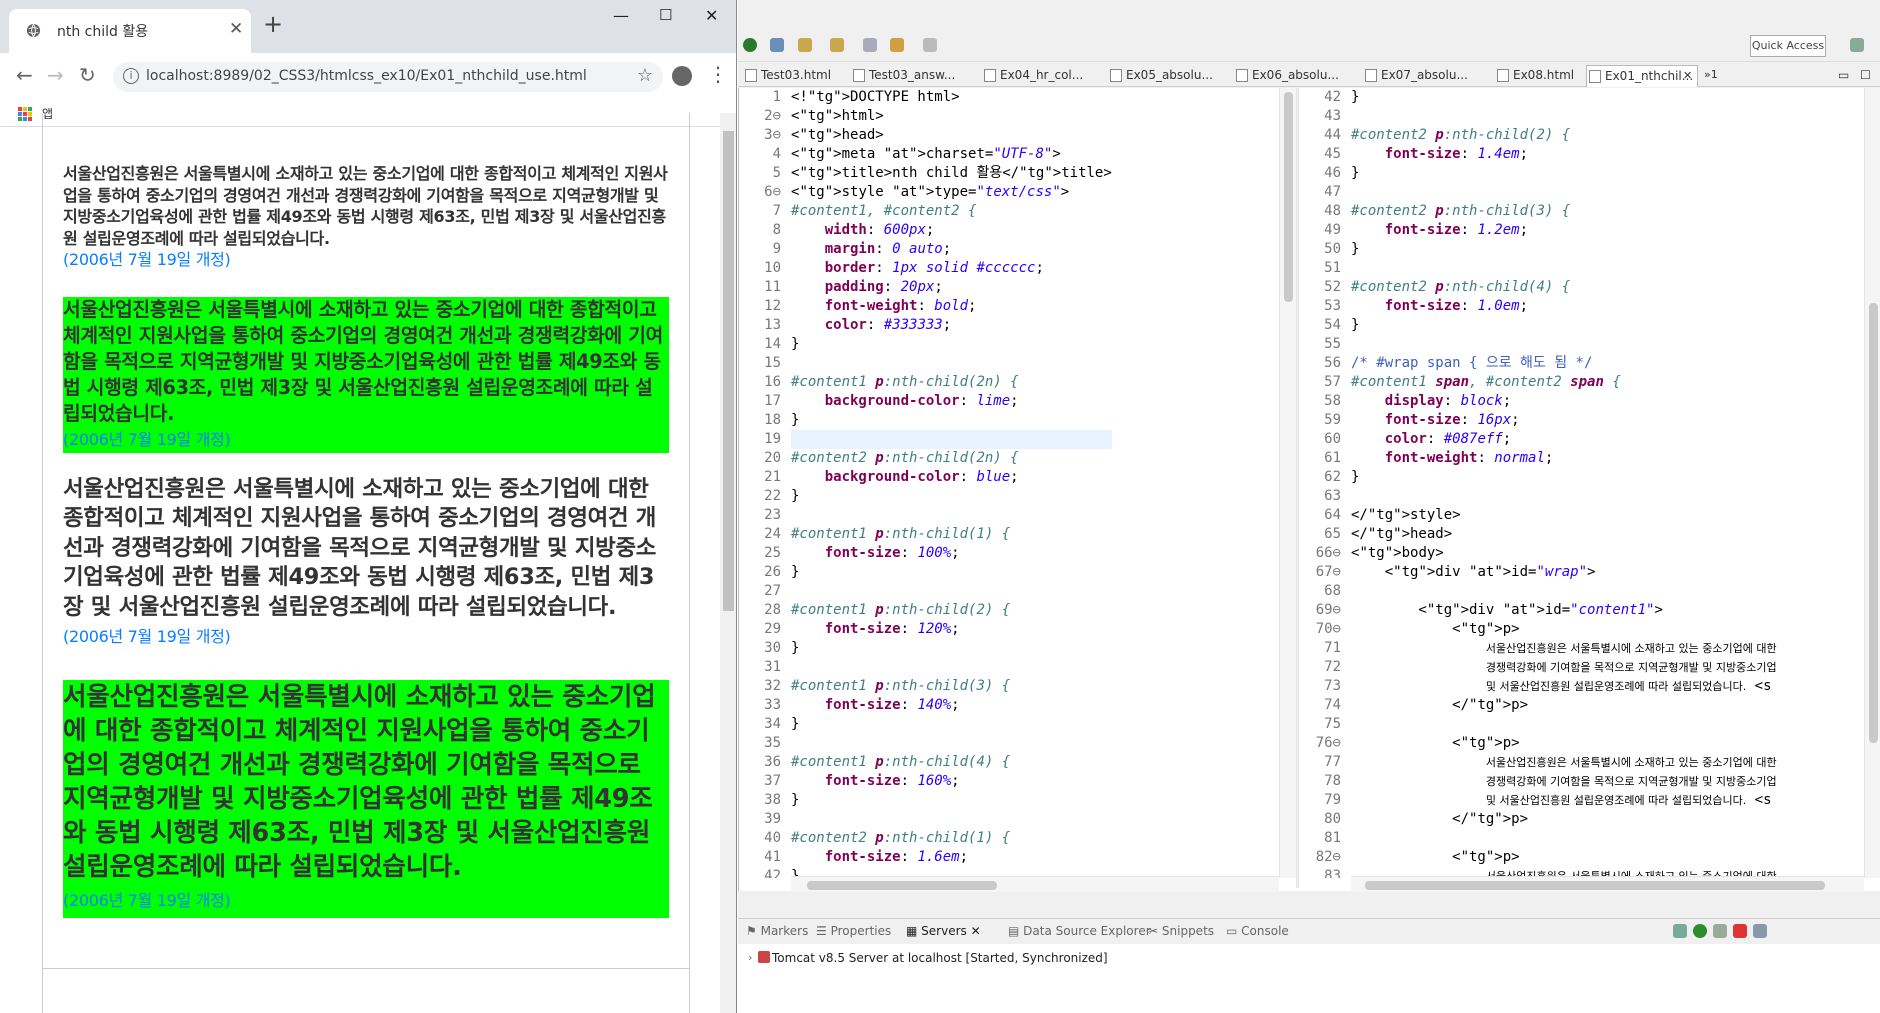  I want to click on tab-data-source-explorer: ▤ Data Source Explorer, so click(1079, 931).